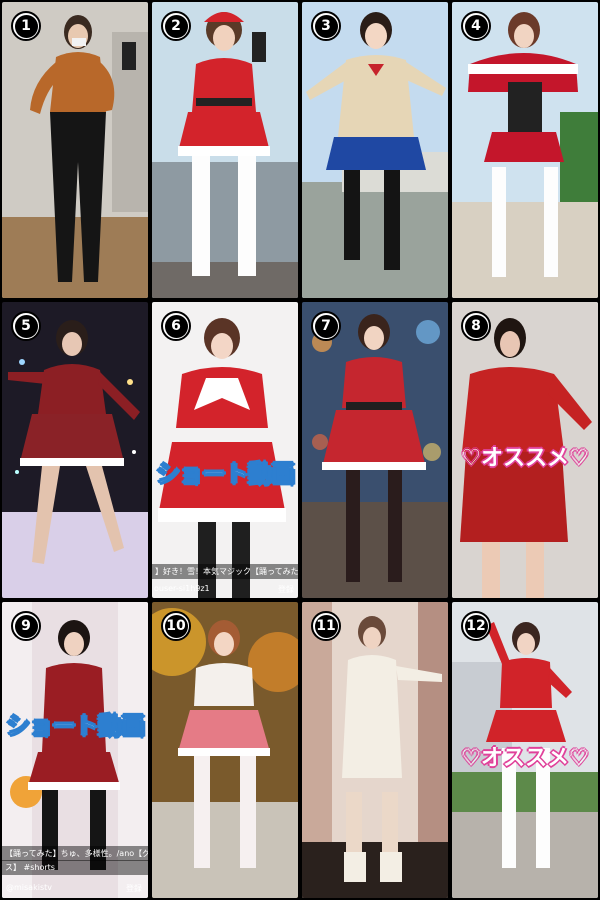  I want to click on number-badge: 9, so click(26, 626).